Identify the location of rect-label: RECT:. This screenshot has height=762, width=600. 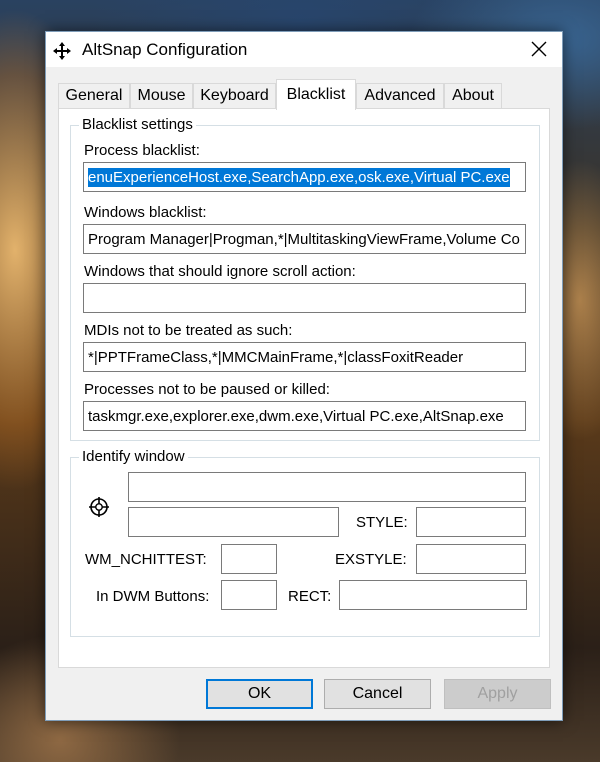
(310, 596).